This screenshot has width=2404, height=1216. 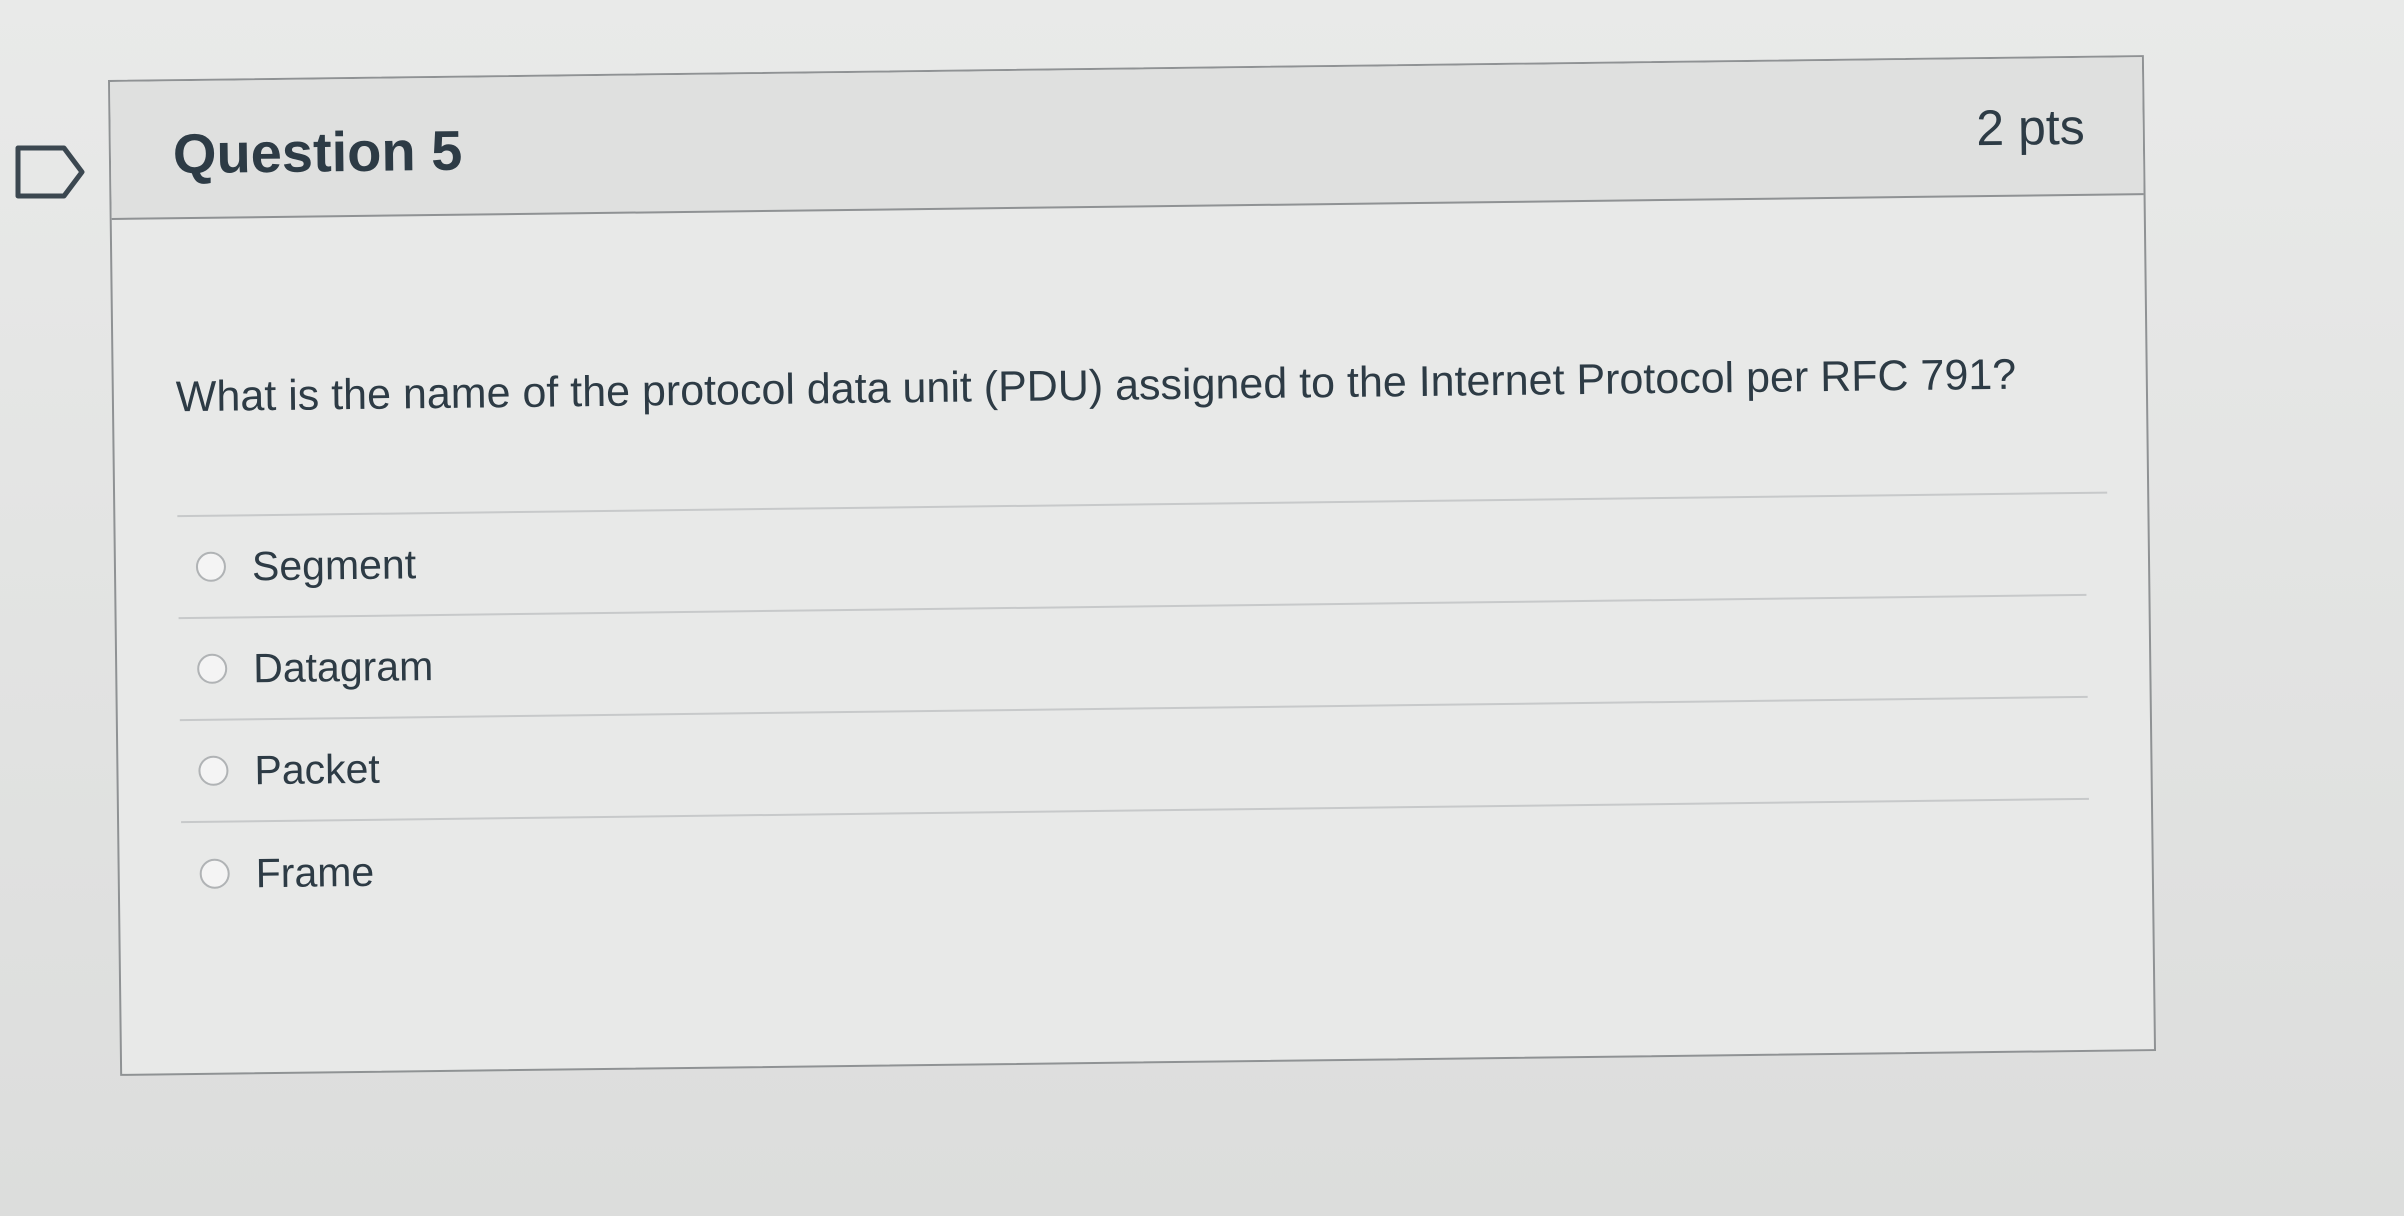 I want to click on question-title: Question 5, so click(x=317, y=152).